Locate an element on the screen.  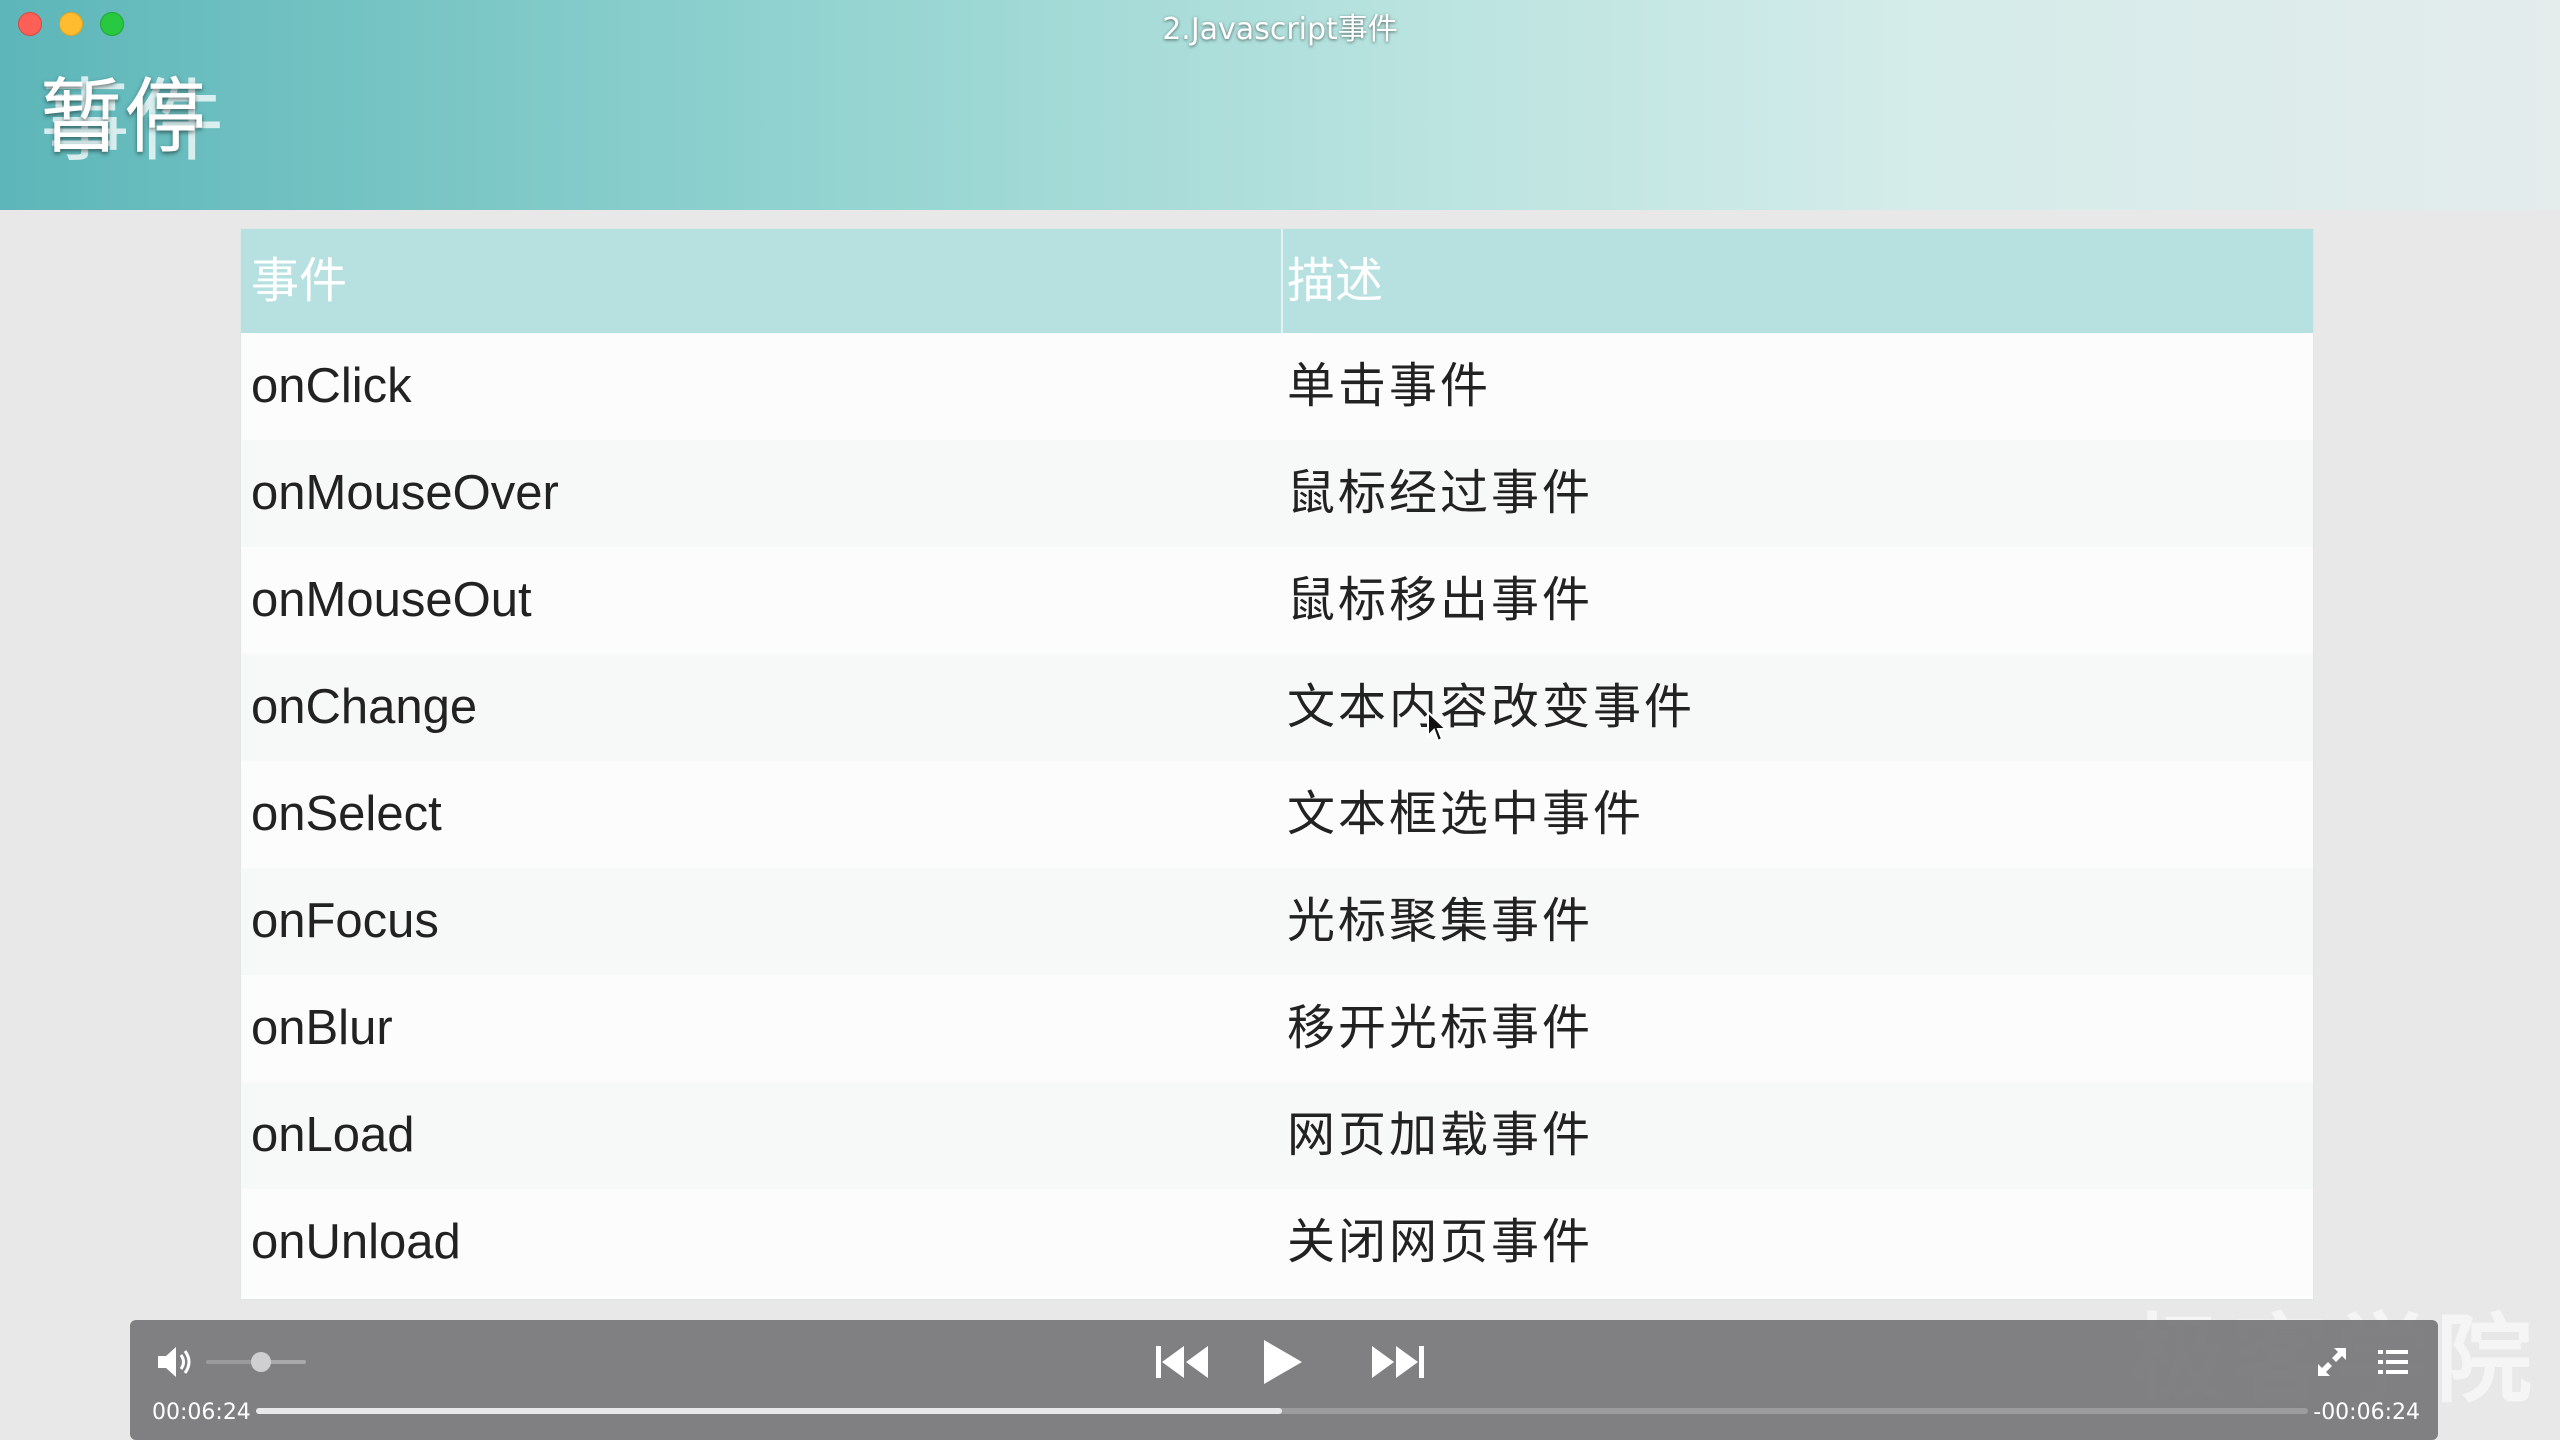
table-row: onBlur 移开光标事件 is located at coordinates (1277, 1028).